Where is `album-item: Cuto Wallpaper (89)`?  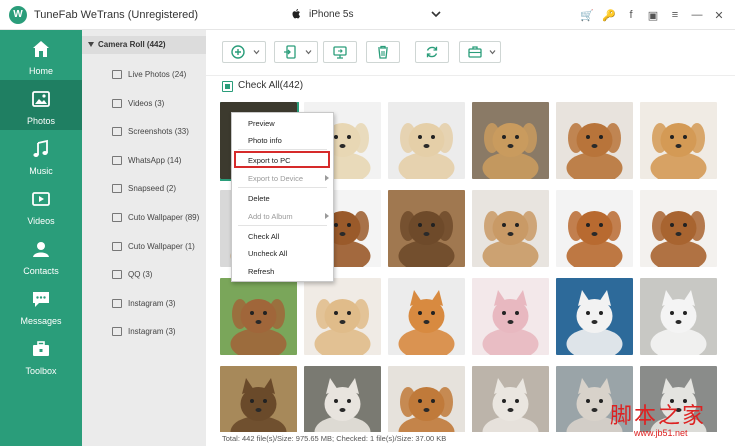 album-item: Cuto Wallpaper (89) is located at coordinates (144, 217).